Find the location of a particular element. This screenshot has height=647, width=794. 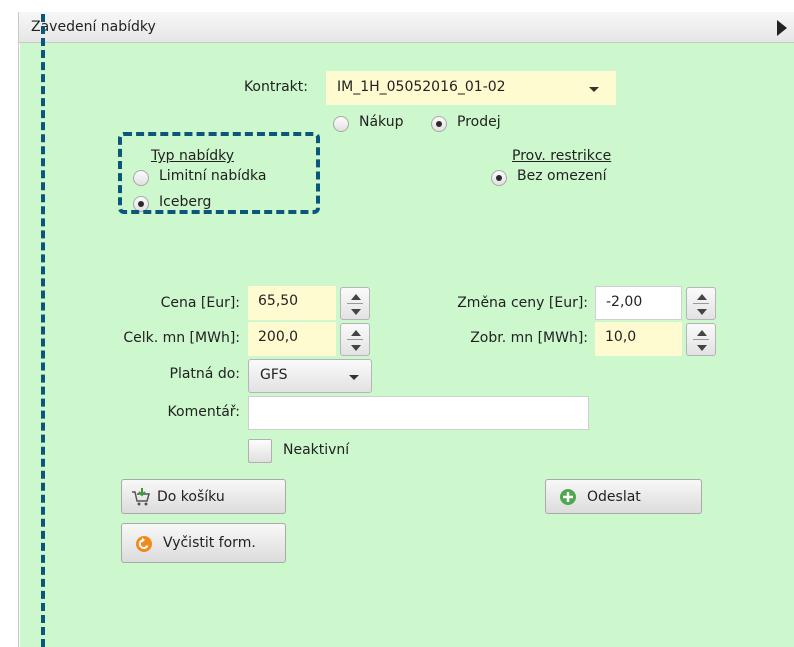

price-label: Cena [Eur]: is located at coordinates (200, 303).